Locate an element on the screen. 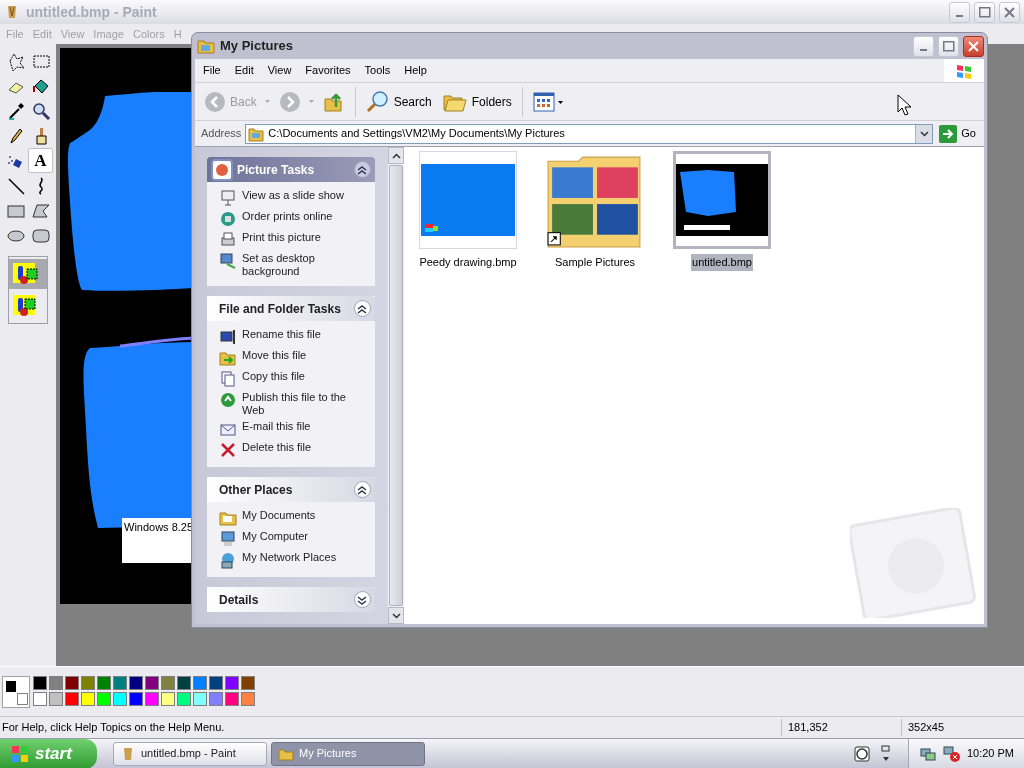  panel-header: File and Folder Tasks is located at coordinates (291, 308).